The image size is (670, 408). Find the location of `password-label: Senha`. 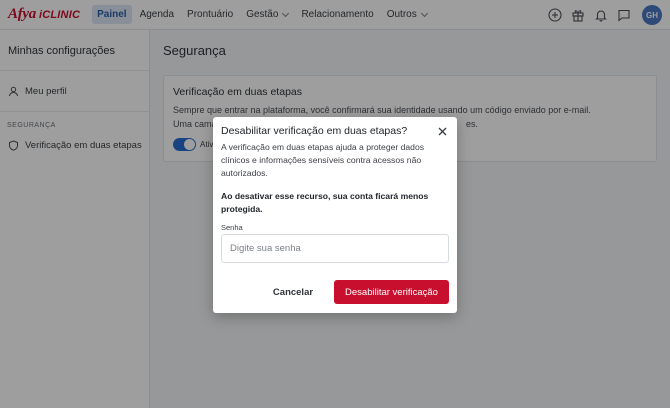

password-label: Senha is located at coordinates (232, 227).